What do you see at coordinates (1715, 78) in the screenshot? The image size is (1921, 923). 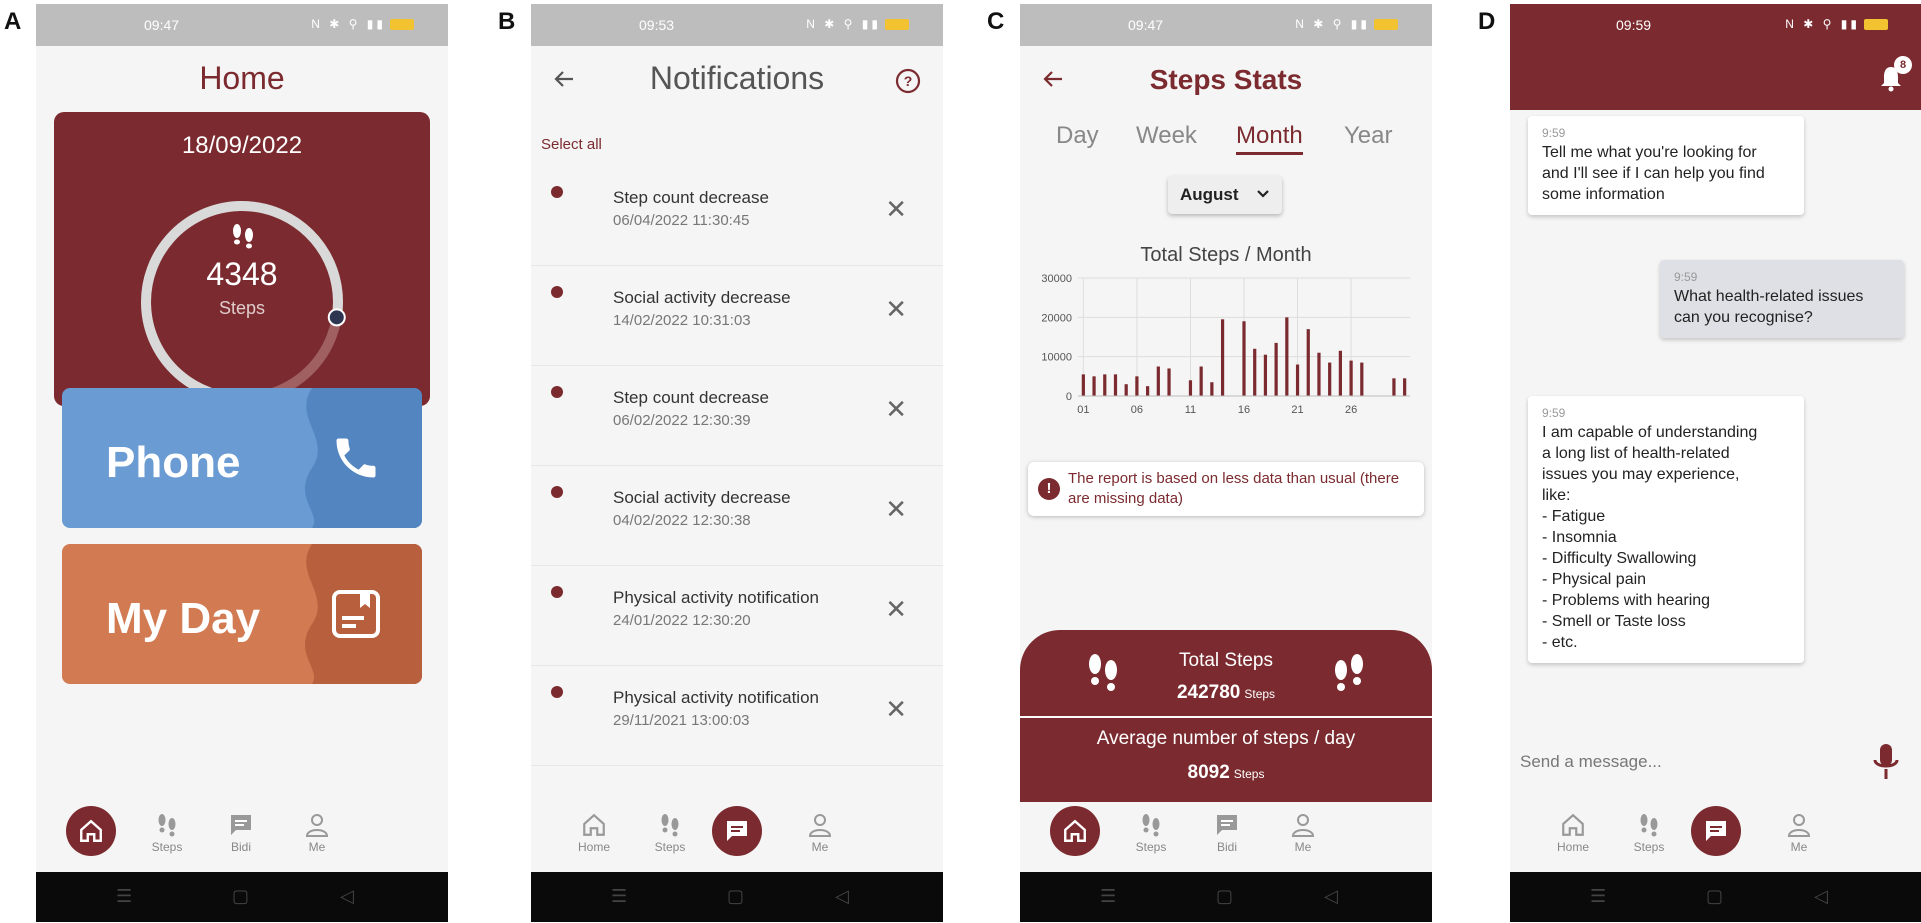 I see `chat-header: 8` at bounding box center [1715, 78].